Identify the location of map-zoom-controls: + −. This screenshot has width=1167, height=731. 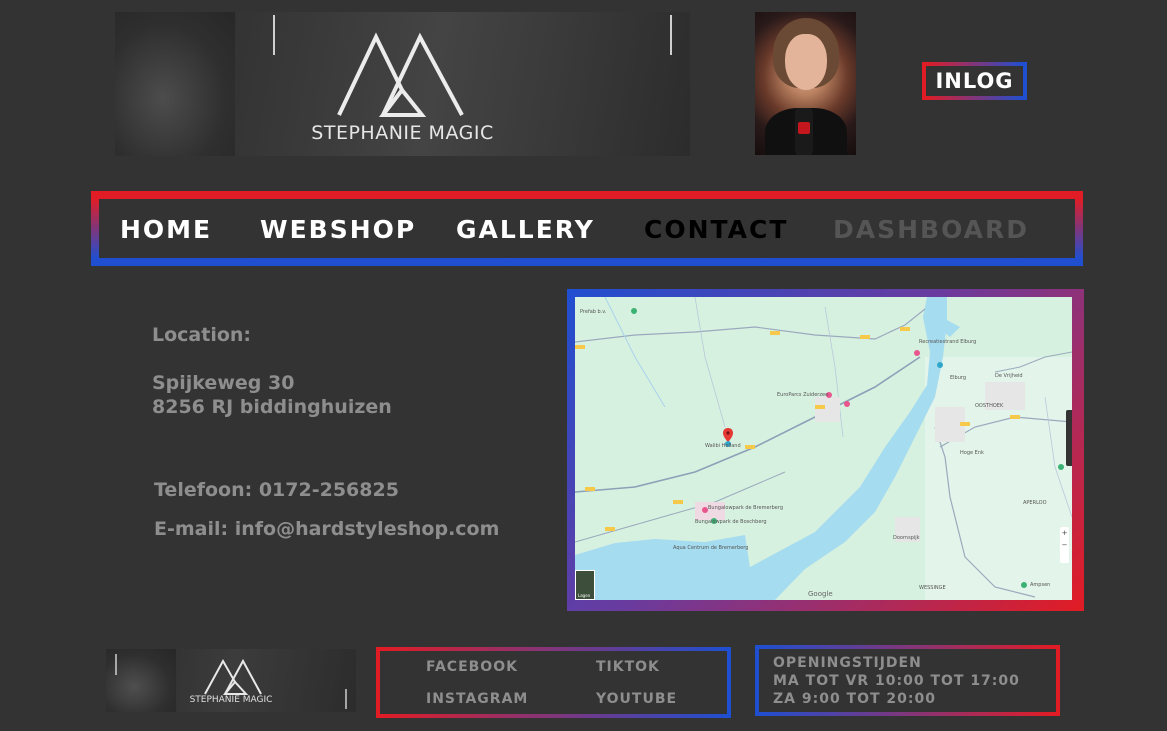
(1064, 545).